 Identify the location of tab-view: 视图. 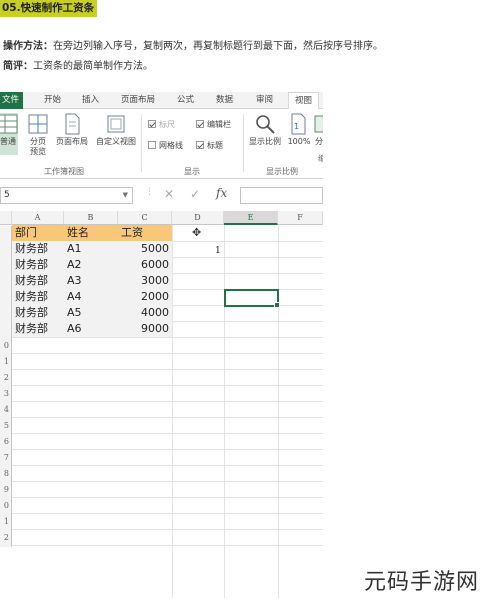
(304, 101).